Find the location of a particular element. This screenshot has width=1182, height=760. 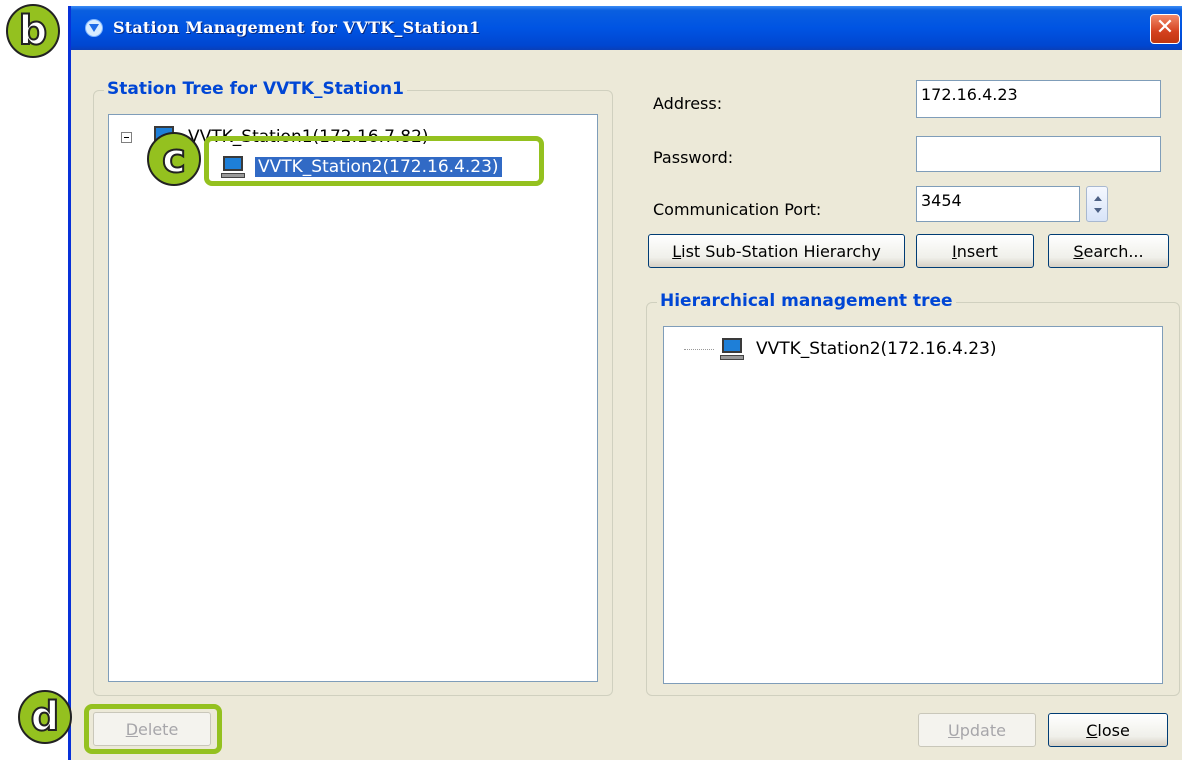

spin-up-icon is located at coordinates (1098, 198).